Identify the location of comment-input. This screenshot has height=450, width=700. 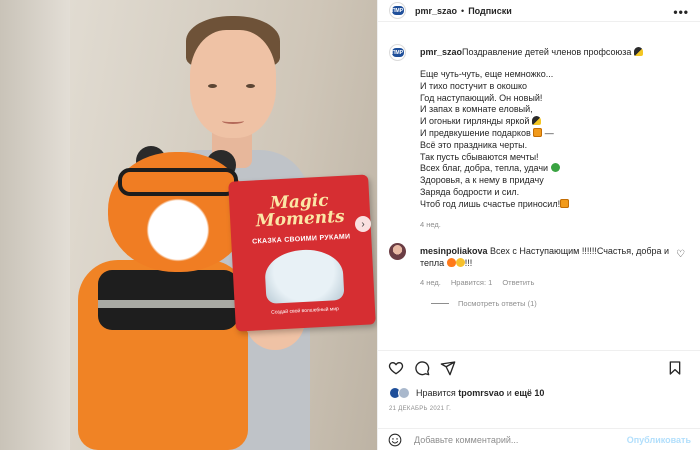
(514, 439).